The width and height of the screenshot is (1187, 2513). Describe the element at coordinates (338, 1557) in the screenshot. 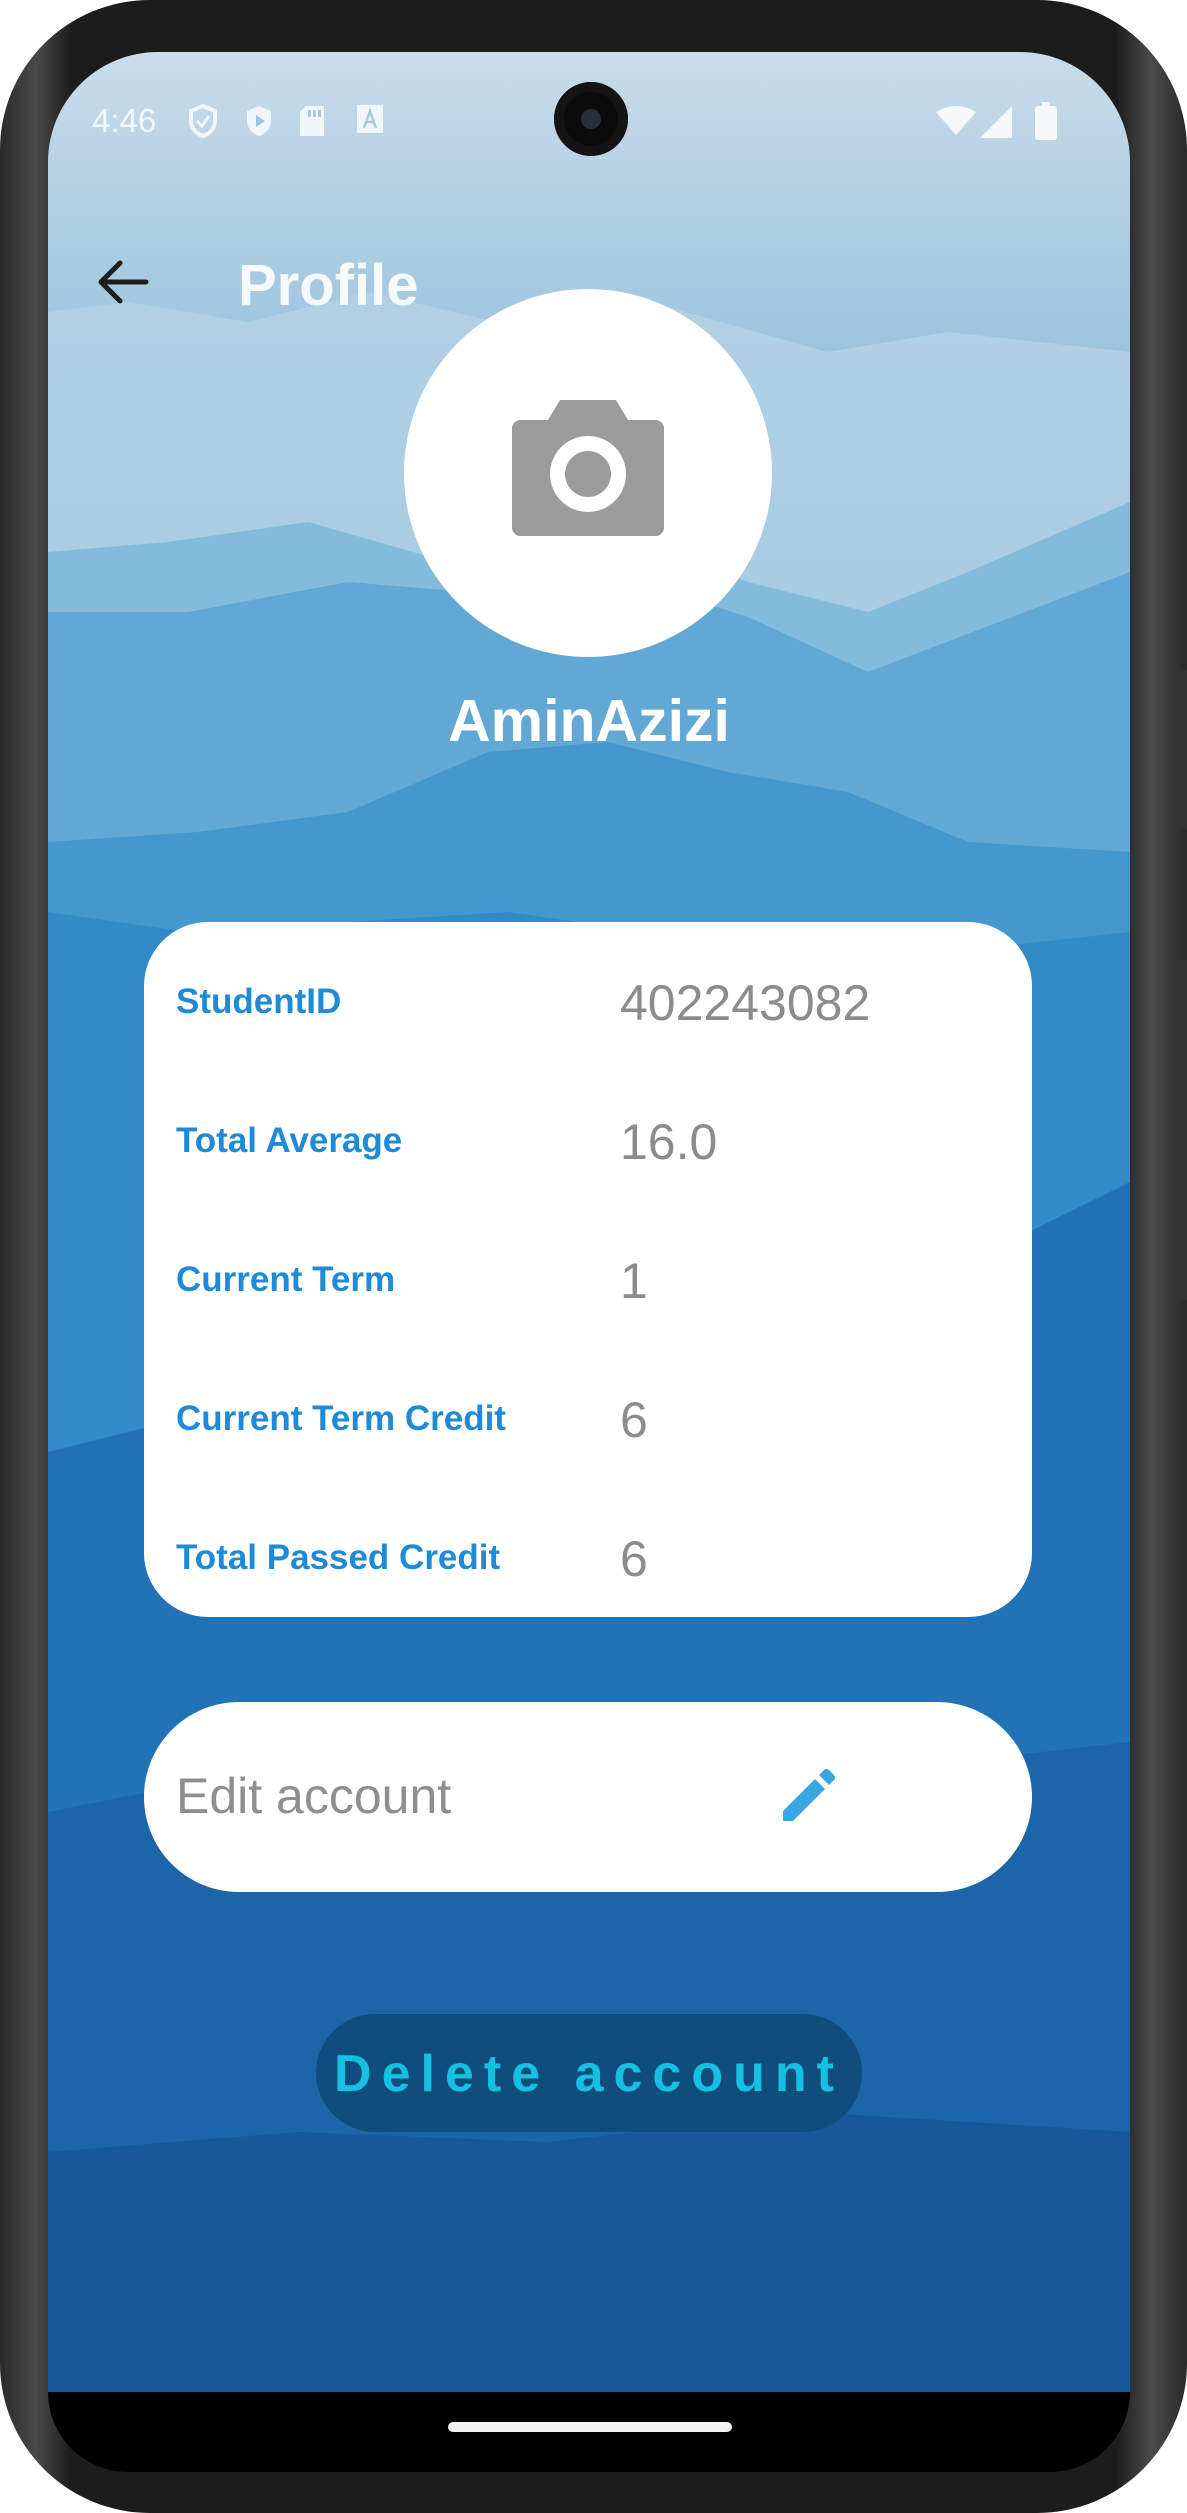

I see `info-label: Total Passed Credit` at that location.